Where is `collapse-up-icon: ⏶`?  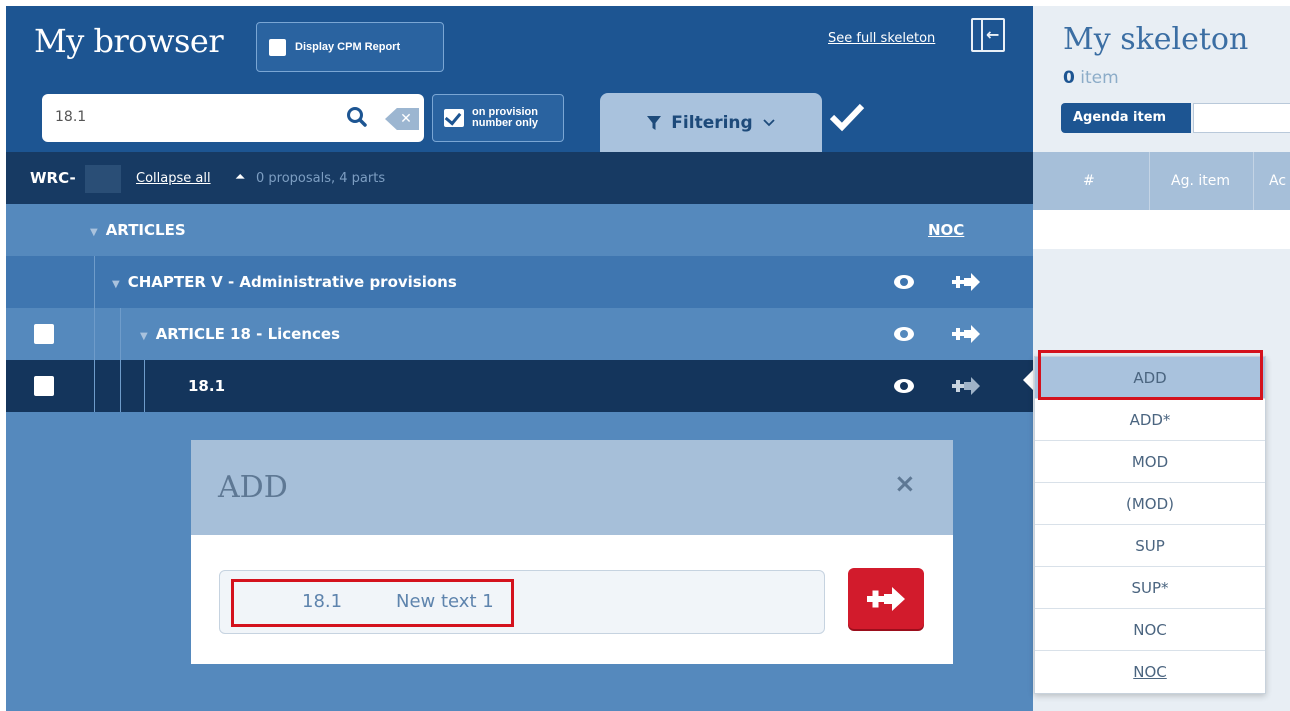
collapse-up-icon: ⏶ is located at coordinates (240, 177).